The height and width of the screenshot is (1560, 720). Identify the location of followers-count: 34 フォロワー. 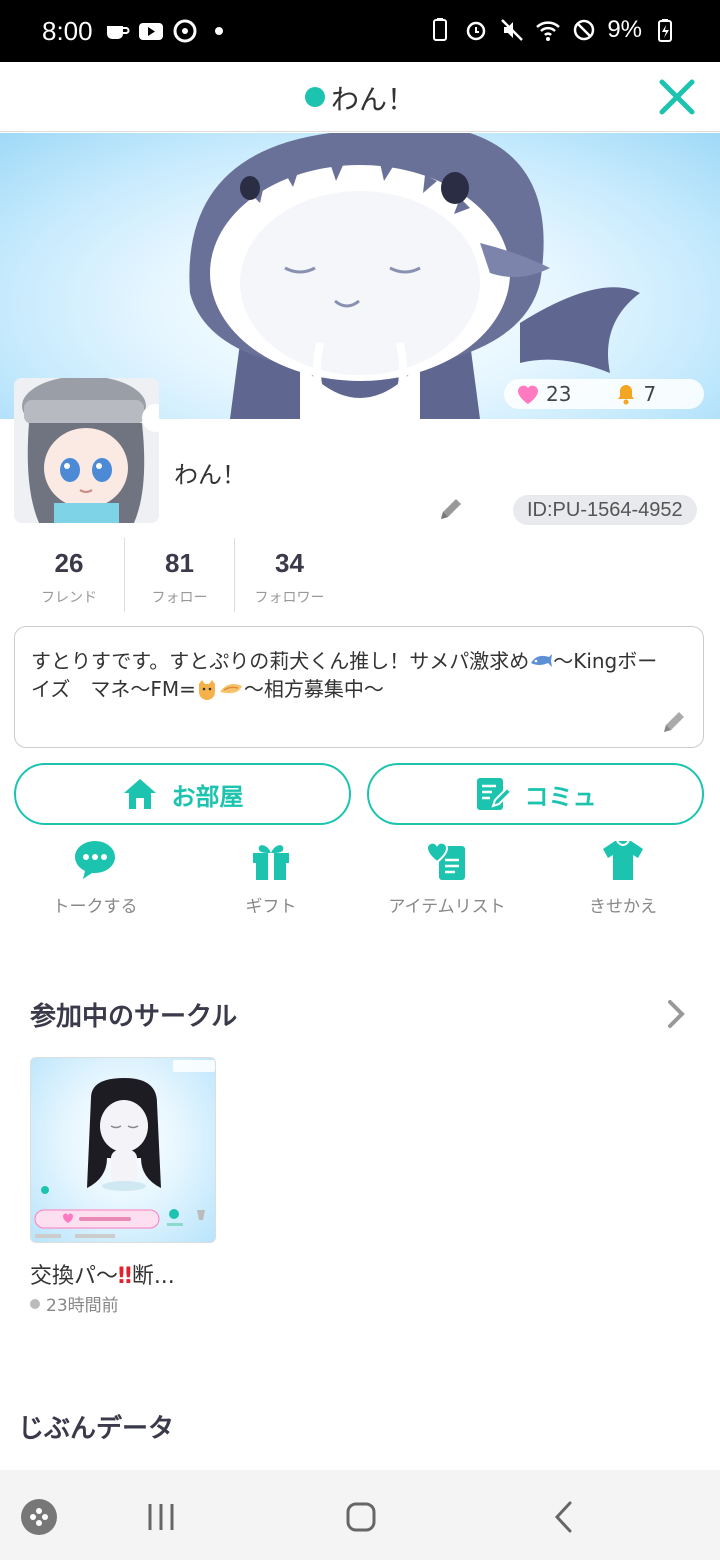
(289, 575).